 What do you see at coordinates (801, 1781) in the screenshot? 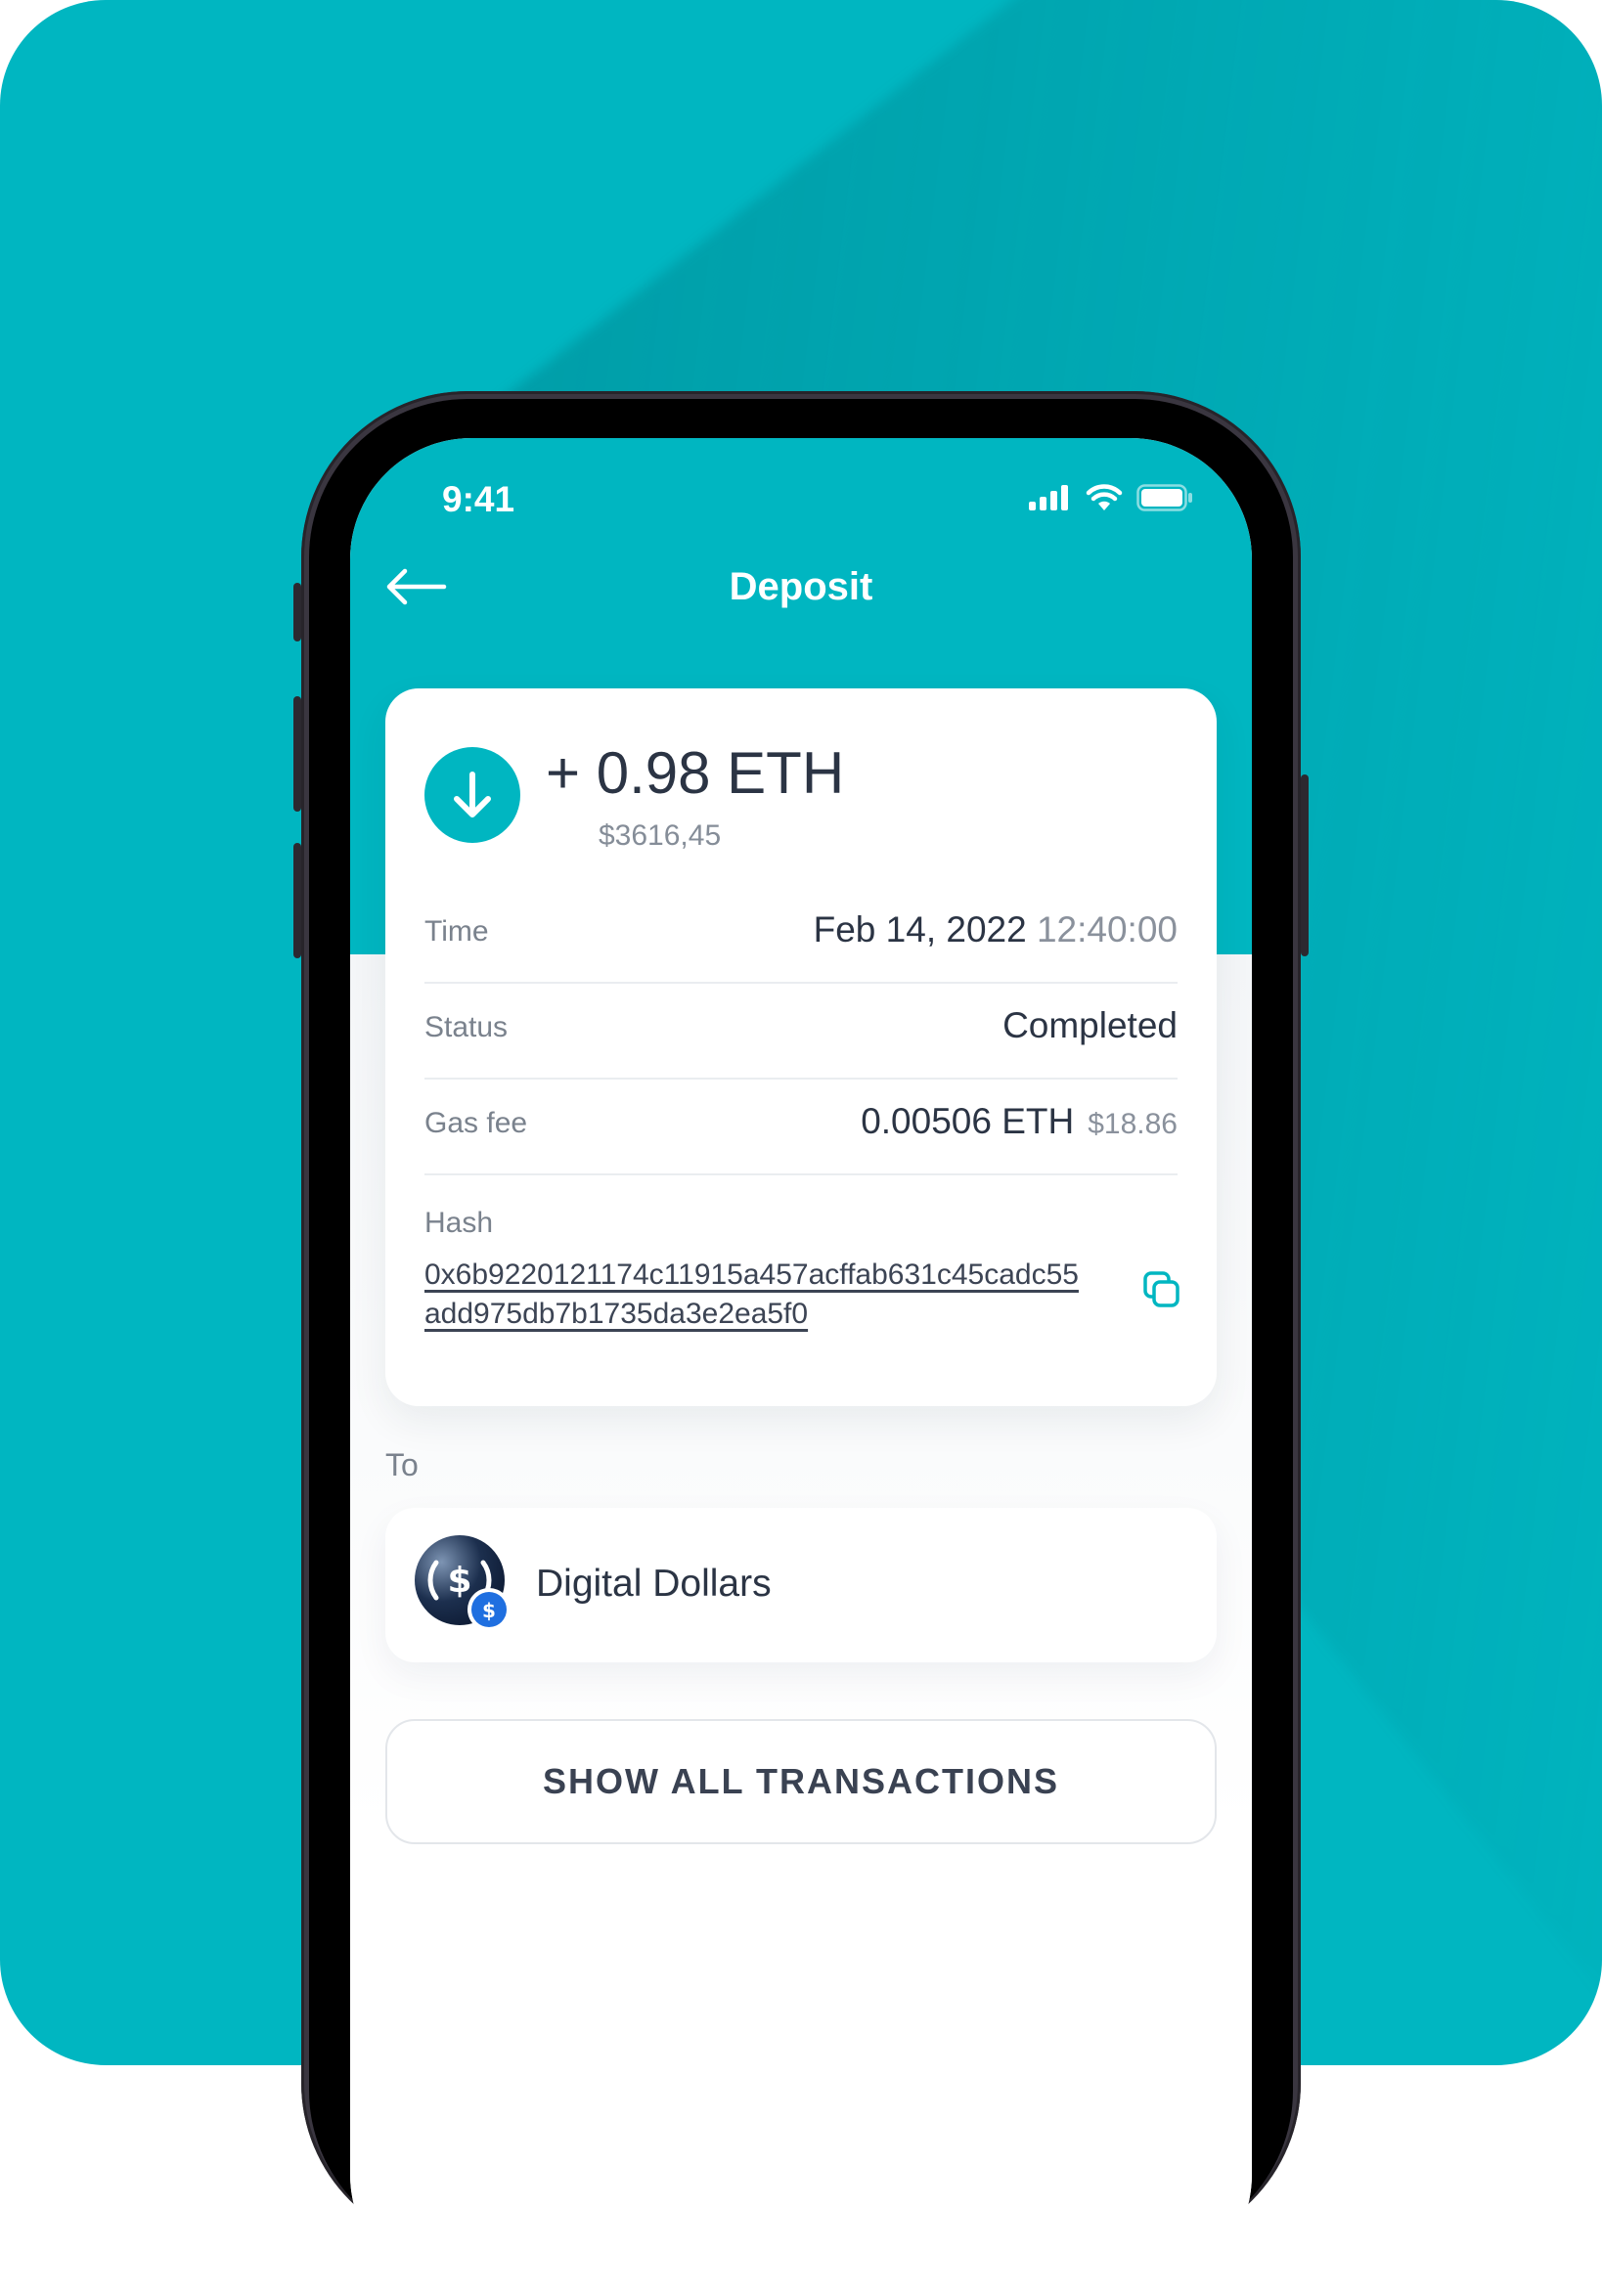
I see `show-all-transactions-button: SHOW ALL TRANSACTIONS` at bounding box center [801, 1781].